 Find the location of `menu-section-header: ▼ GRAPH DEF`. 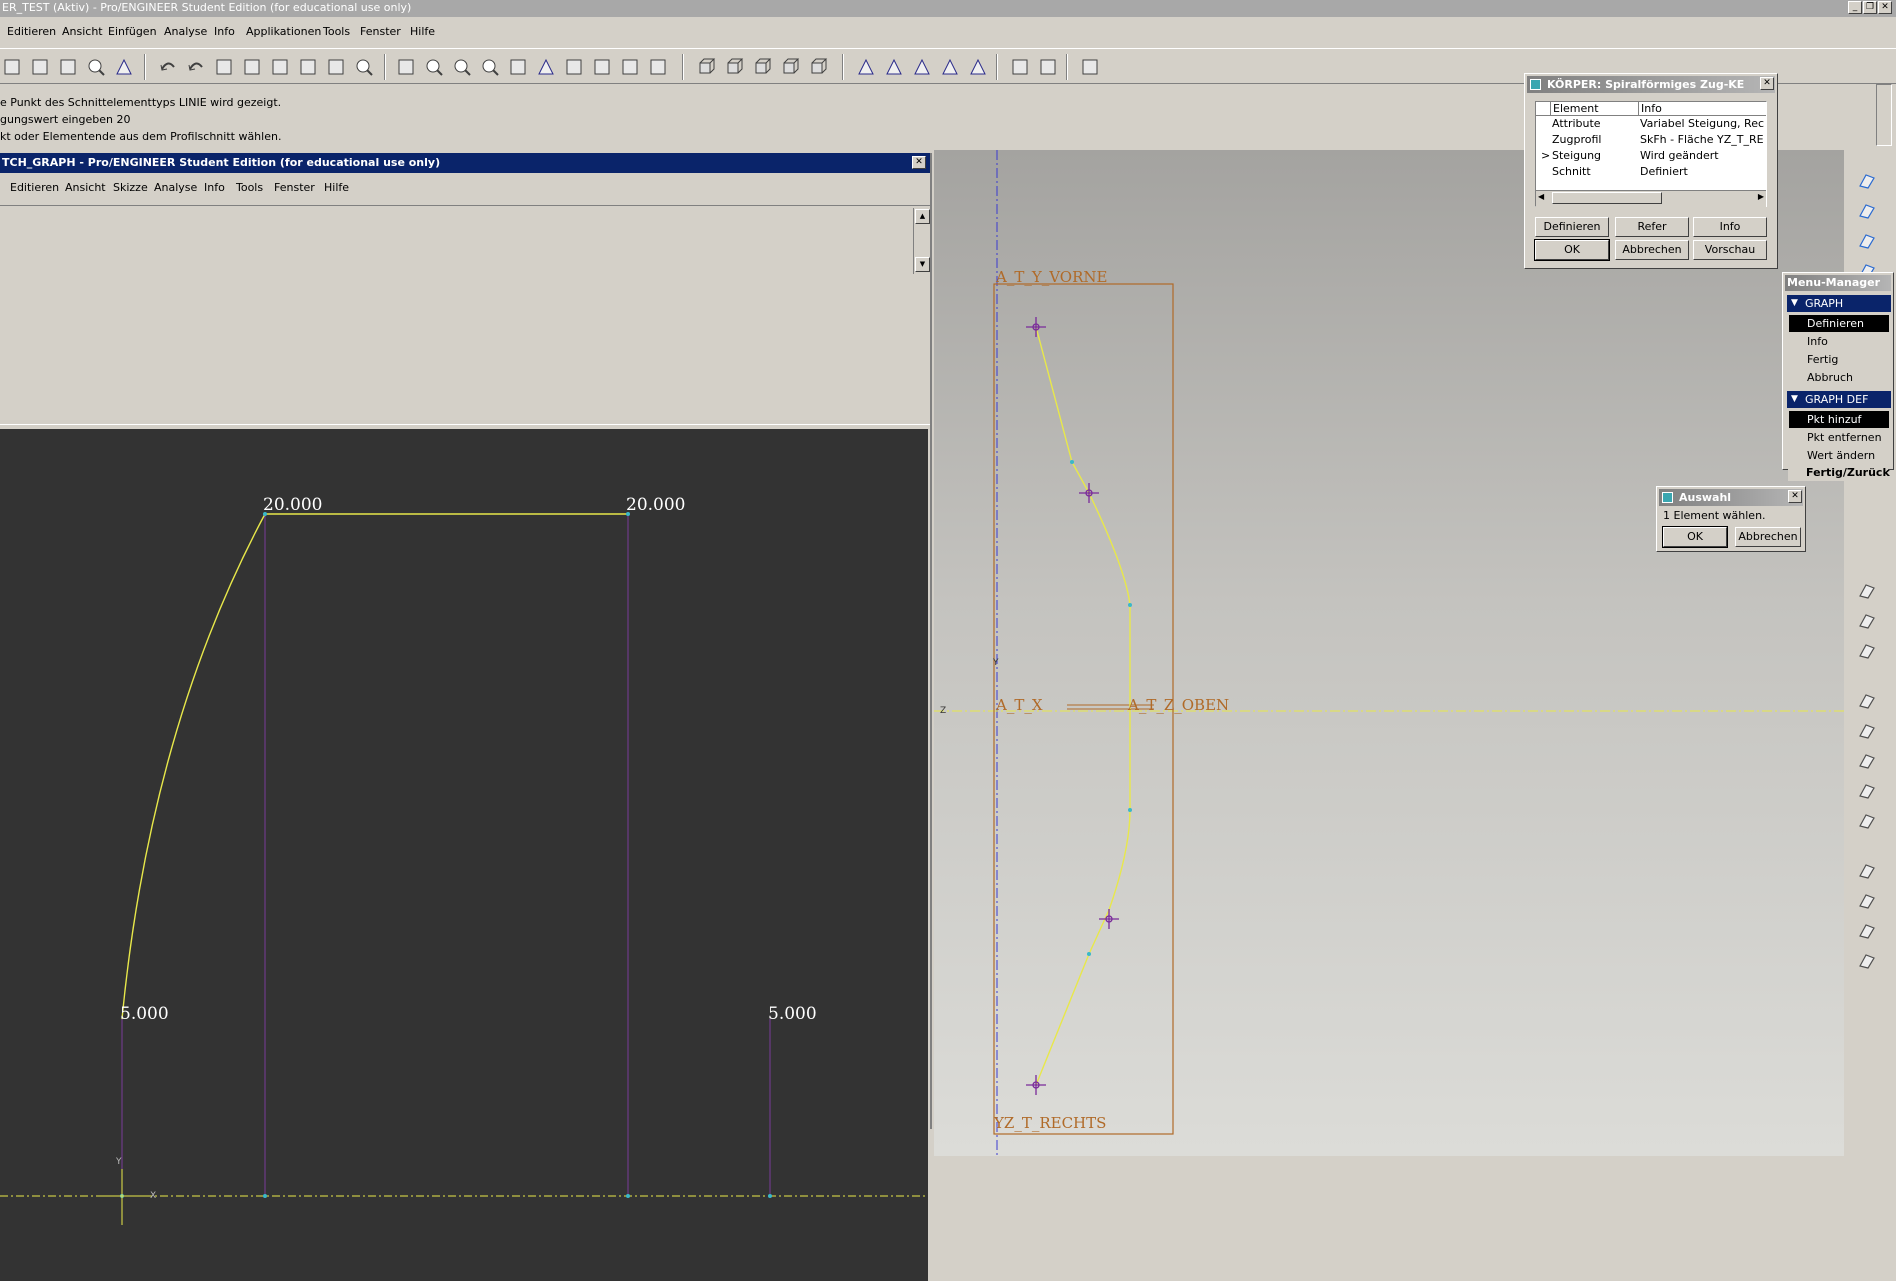

menu-section-header: ▼ GRAPH DEF is located at coordinates (1839, 399).